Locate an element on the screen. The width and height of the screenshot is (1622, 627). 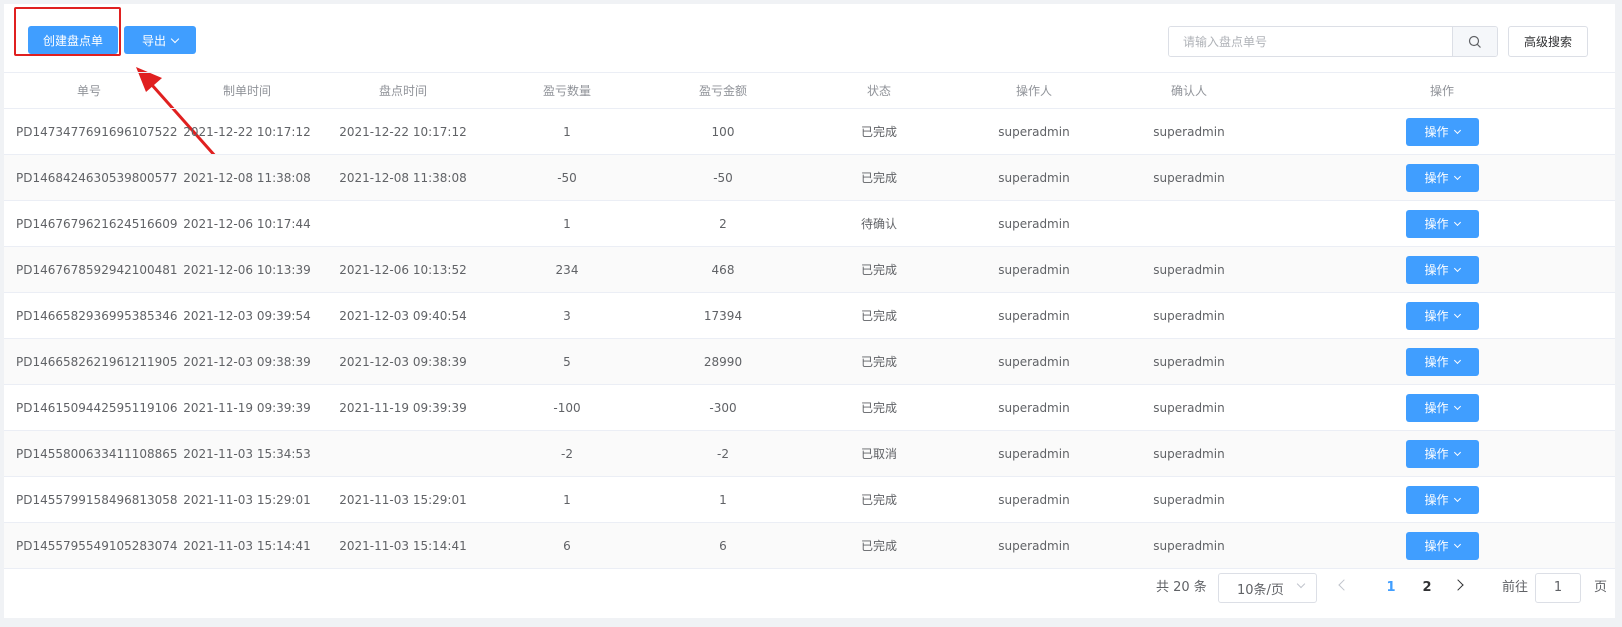
table-cell: 3 is located at coordinates (567, 316).